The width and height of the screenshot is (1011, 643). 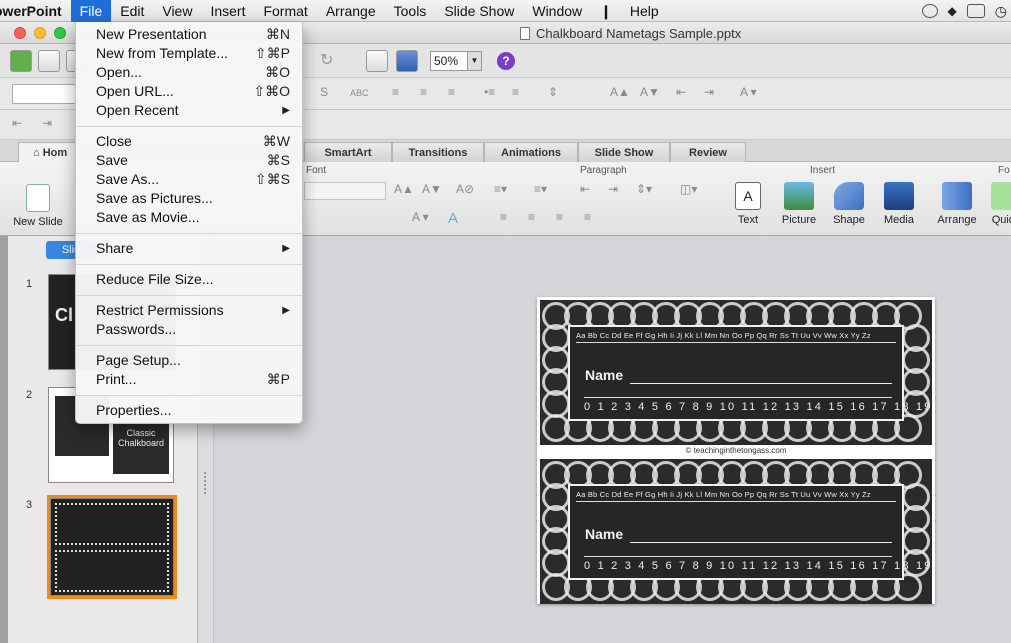 I want to click on clear-format-icon: A⊘, so click(x=465, y=189).